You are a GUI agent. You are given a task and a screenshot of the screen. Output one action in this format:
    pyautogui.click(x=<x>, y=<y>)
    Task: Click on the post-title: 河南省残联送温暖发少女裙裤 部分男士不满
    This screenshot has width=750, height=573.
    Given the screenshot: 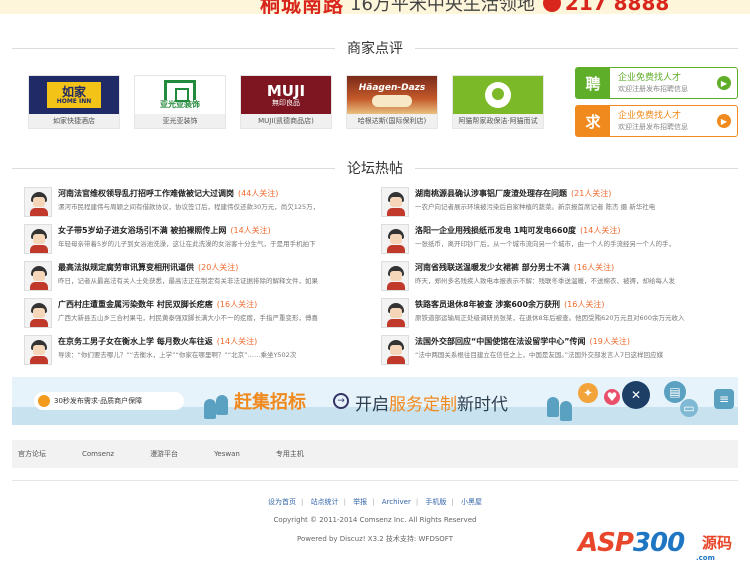 What is the action you would take?
    pyautogui.click(x=492, y=267)
    